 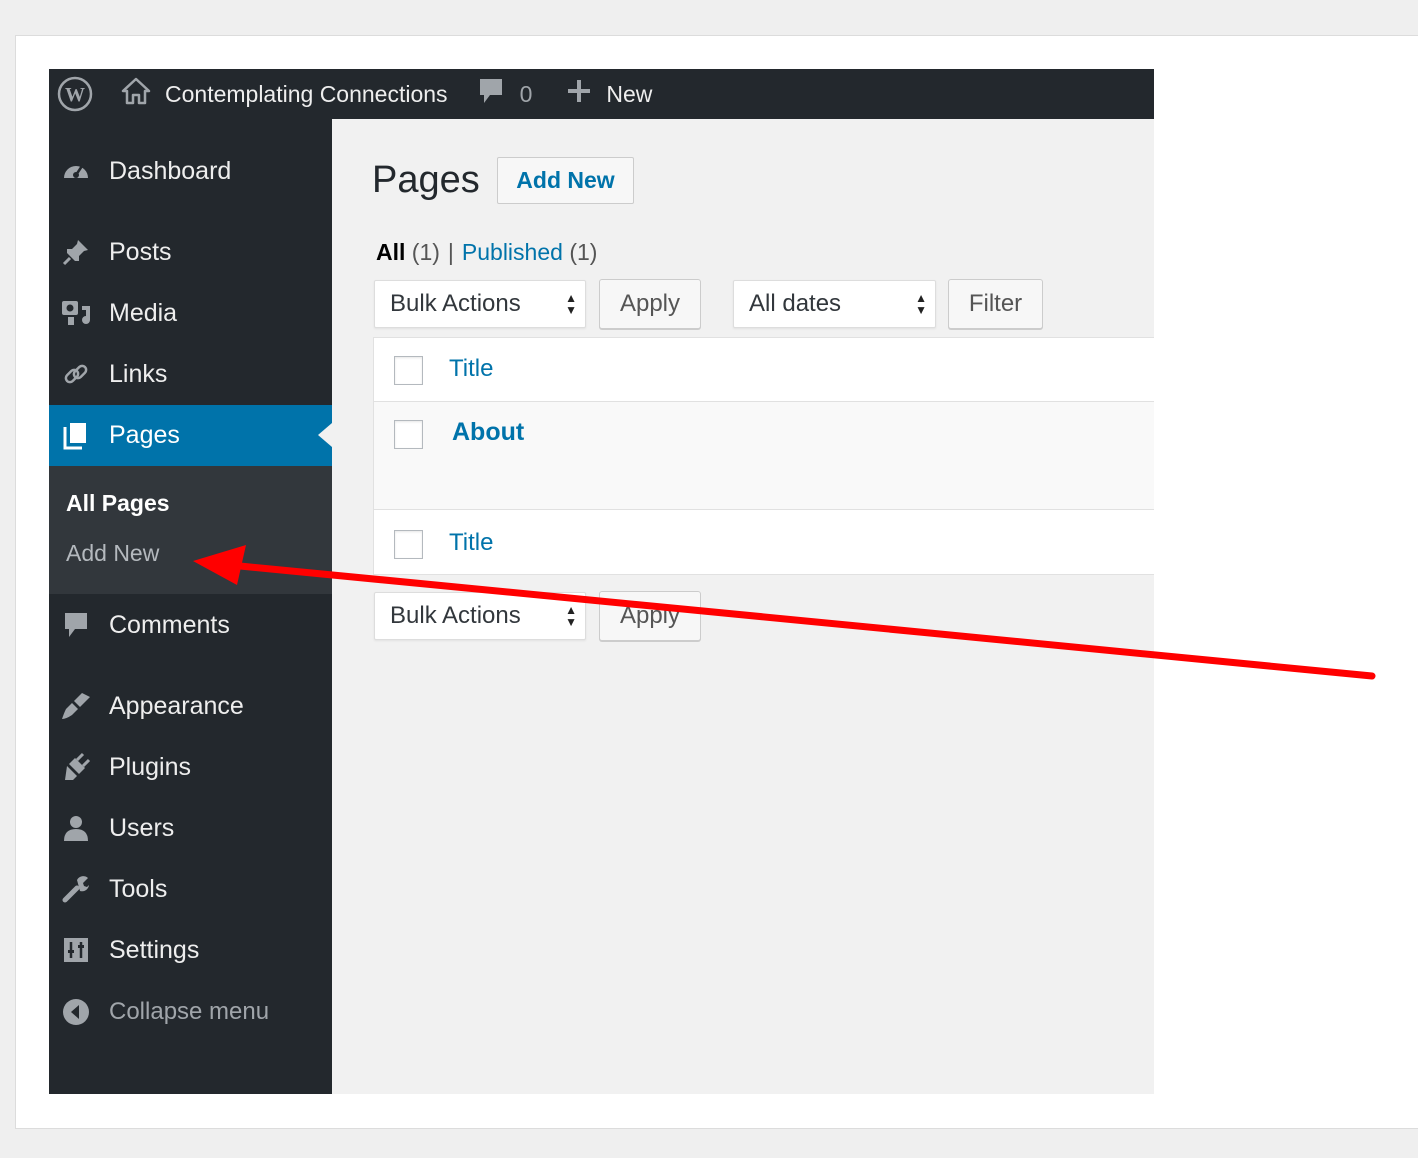 I want to click on home-icon, so click(x=136, y=94).